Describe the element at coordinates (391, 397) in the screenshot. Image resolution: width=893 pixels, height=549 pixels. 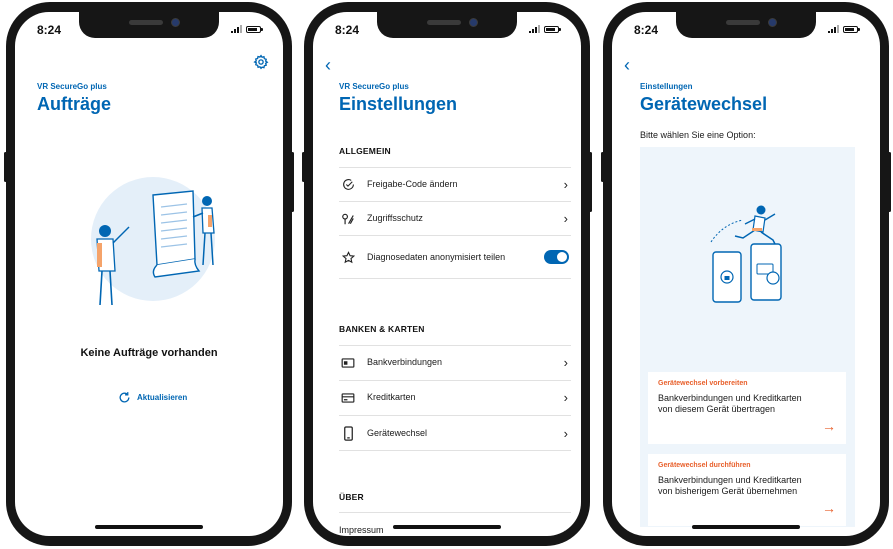
I see `settings-item-label: Kreditkarten` at that location.